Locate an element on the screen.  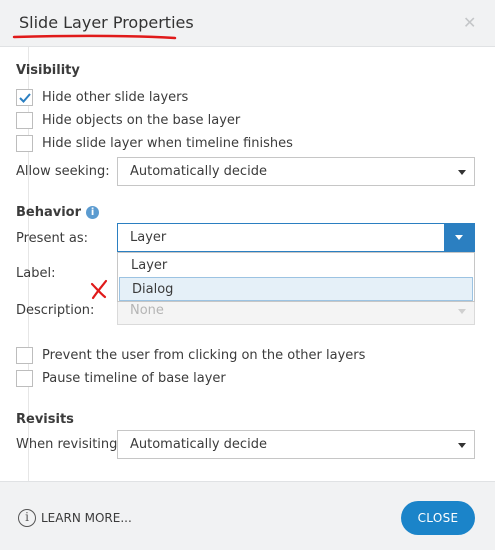
checkmark-icon is located at coordinates (25, 97).